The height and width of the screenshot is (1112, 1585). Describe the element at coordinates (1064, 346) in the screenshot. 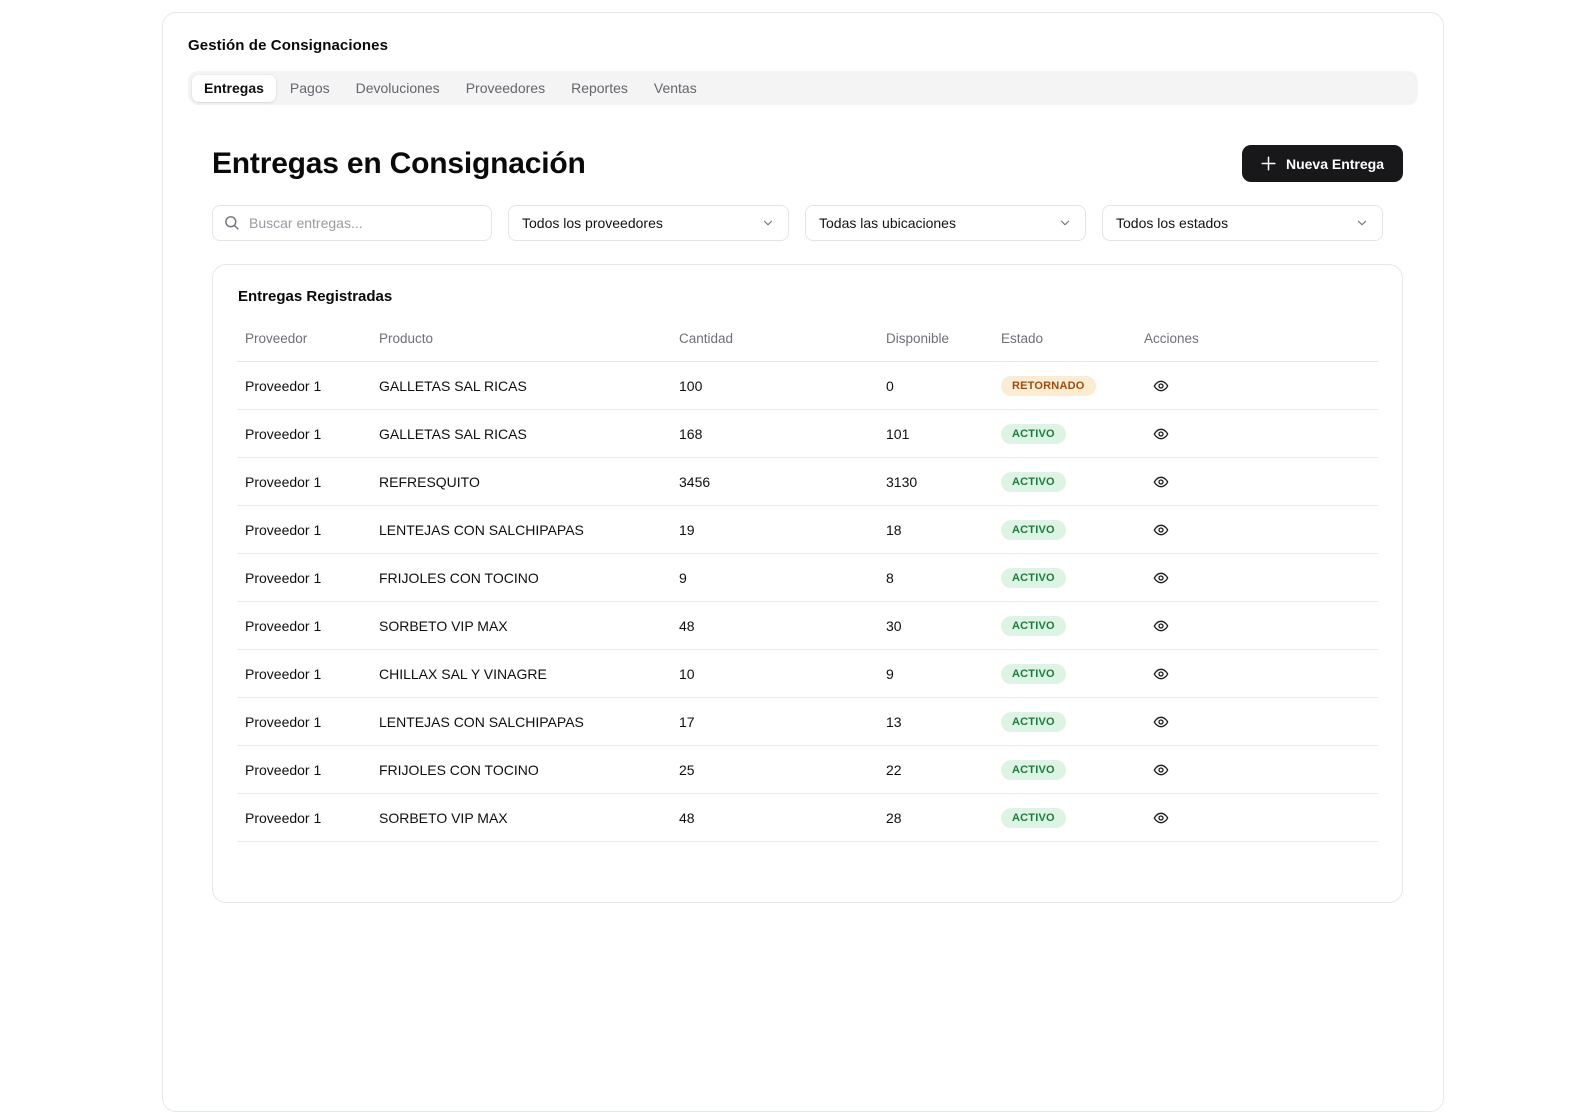

I see `col-estado: Estado` at that location.